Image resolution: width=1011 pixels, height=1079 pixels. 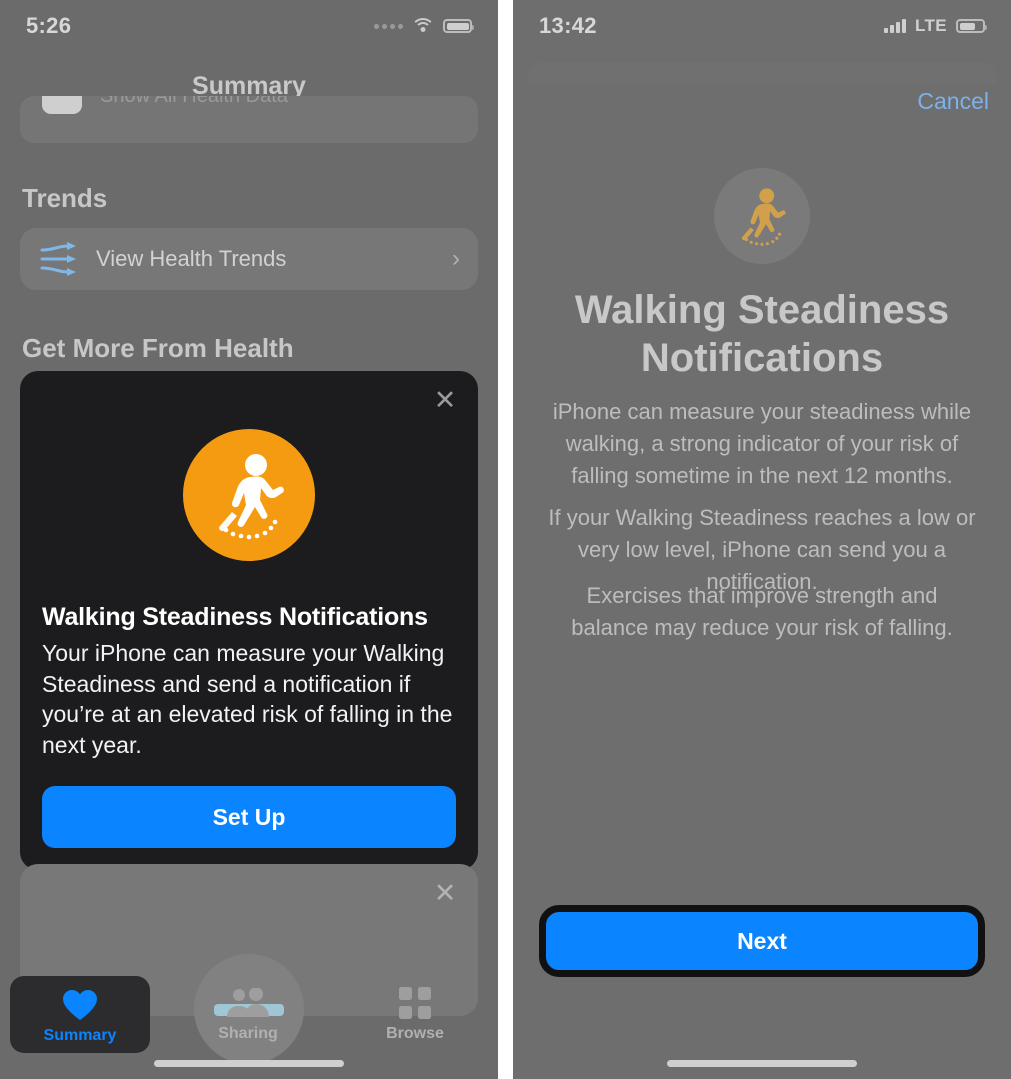 What do you see at coordinates (415, 1033) in the screenshot?
I see `tab-label: Browse` at bounding box center [415, 1033].